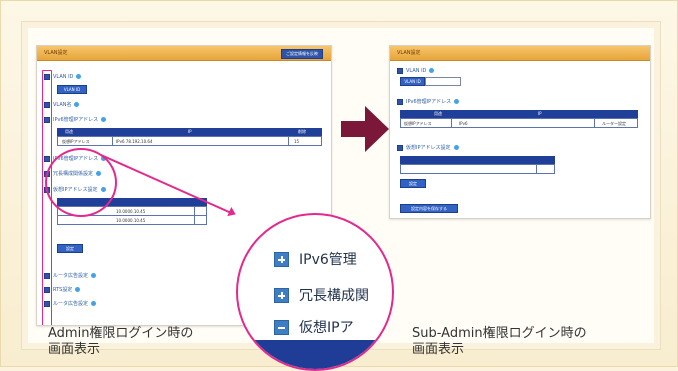 The width and height of the screenshot is (678, 371). I want to click on admin-ip-table-row: 仮想IPアドレス IPv6 78.192.10.64 15, so click(189, 141).